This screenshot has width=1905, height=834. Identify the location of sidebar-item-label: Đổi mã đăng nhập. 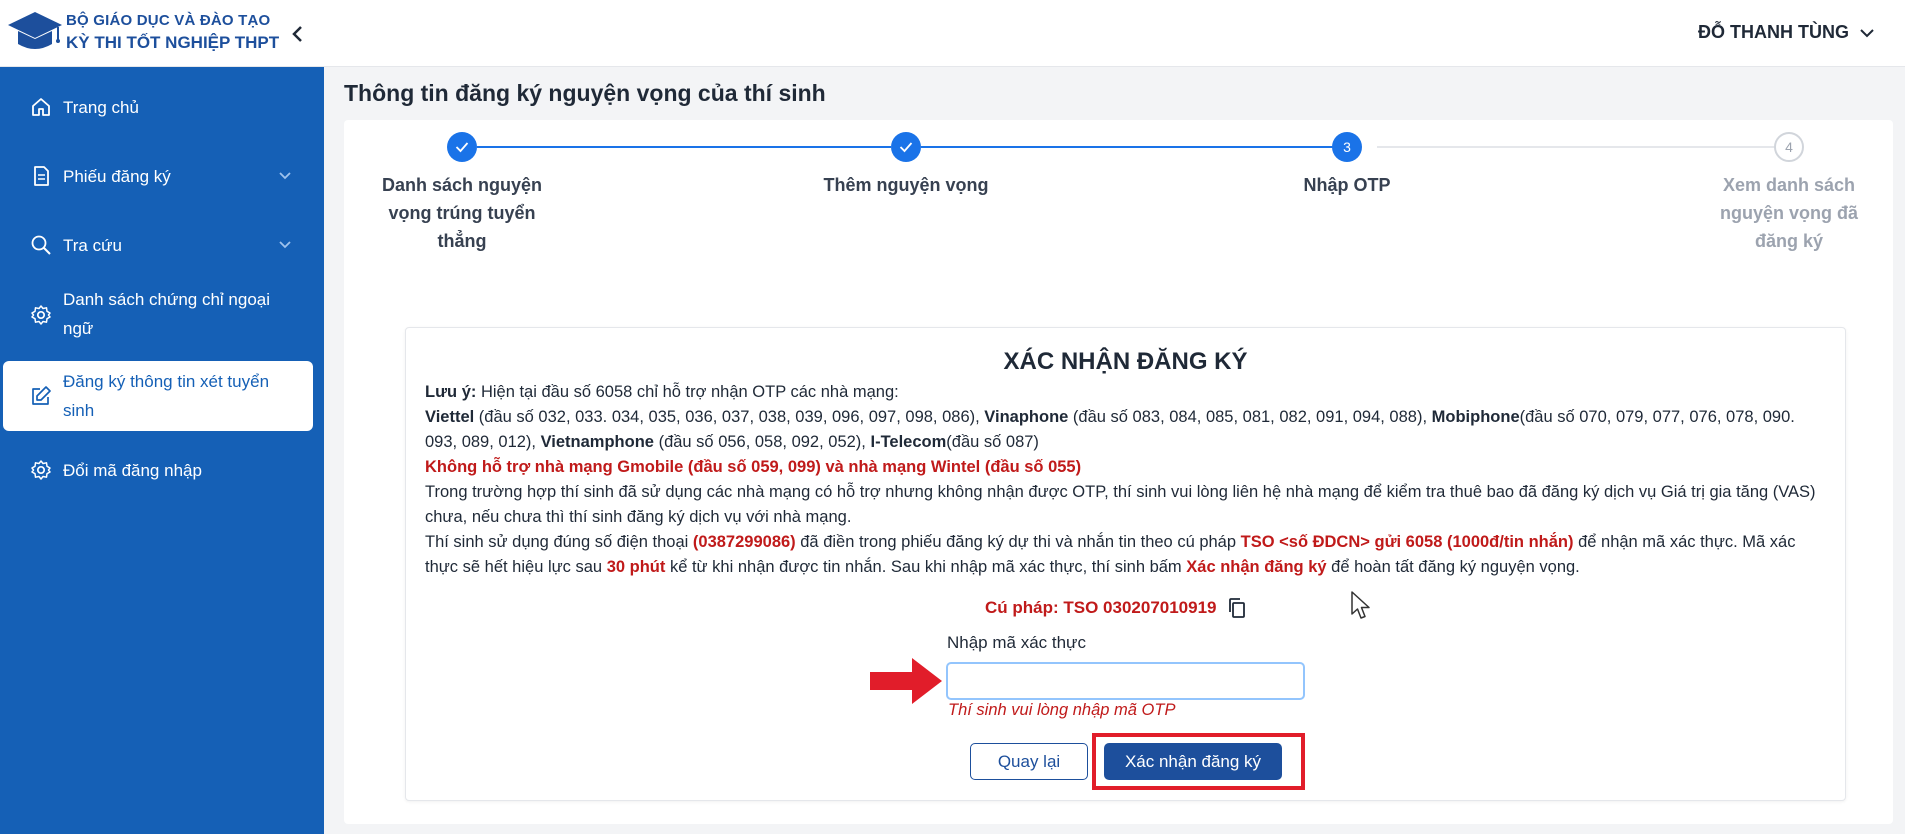
(132, 470).